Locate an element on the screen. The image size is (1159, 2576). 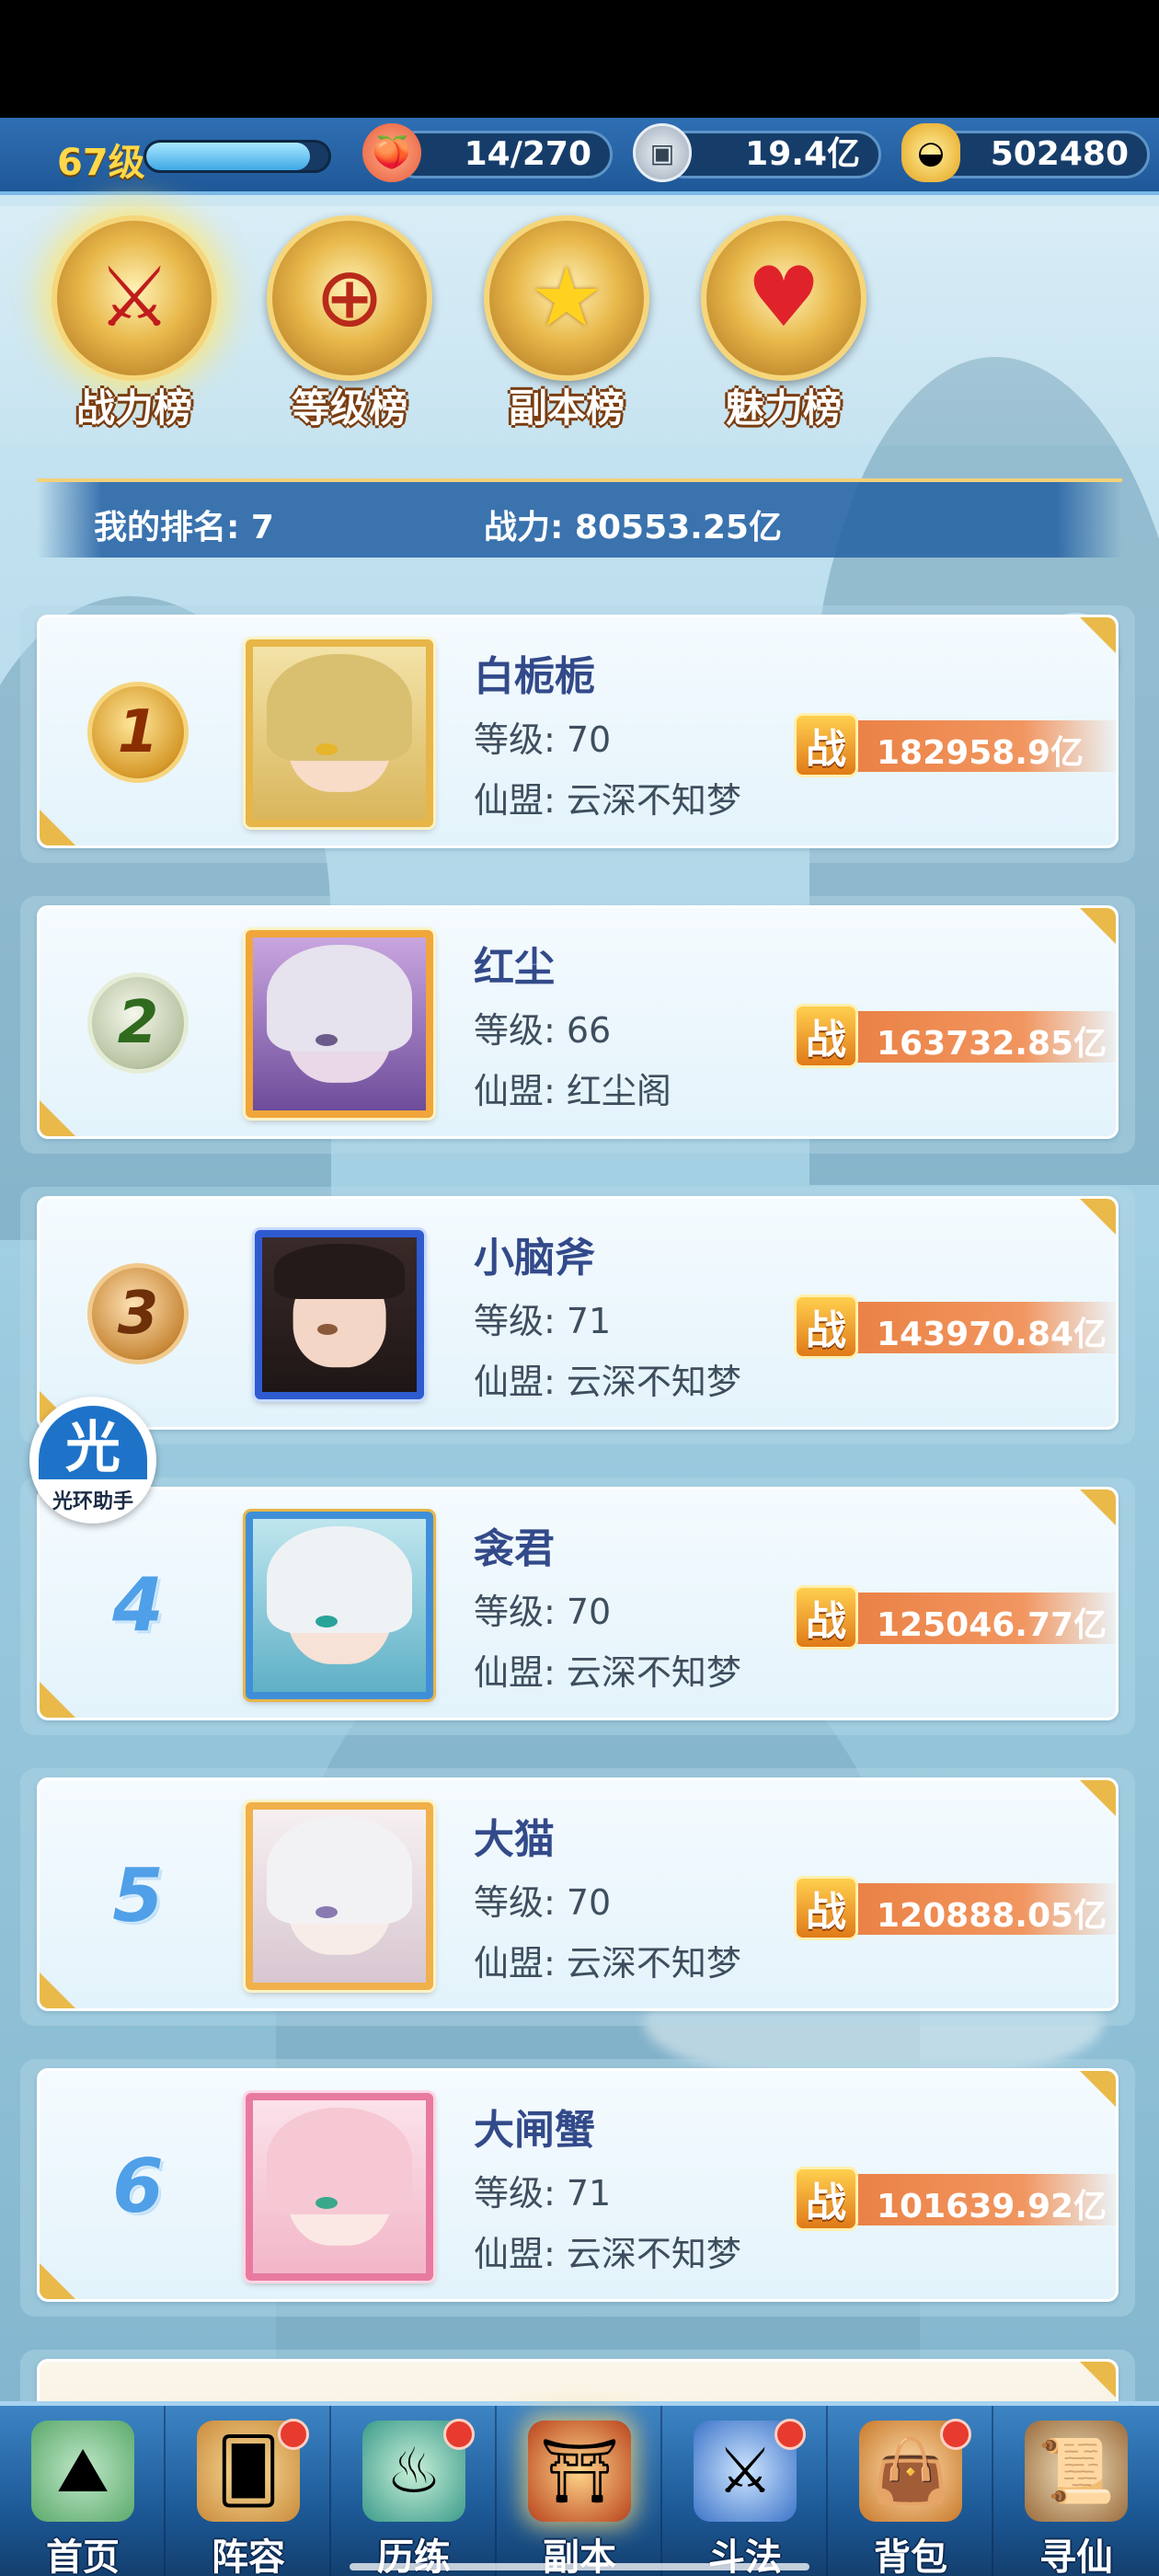
my-power: 战力: 80553.25亿 is located at coordinates (633, 527).